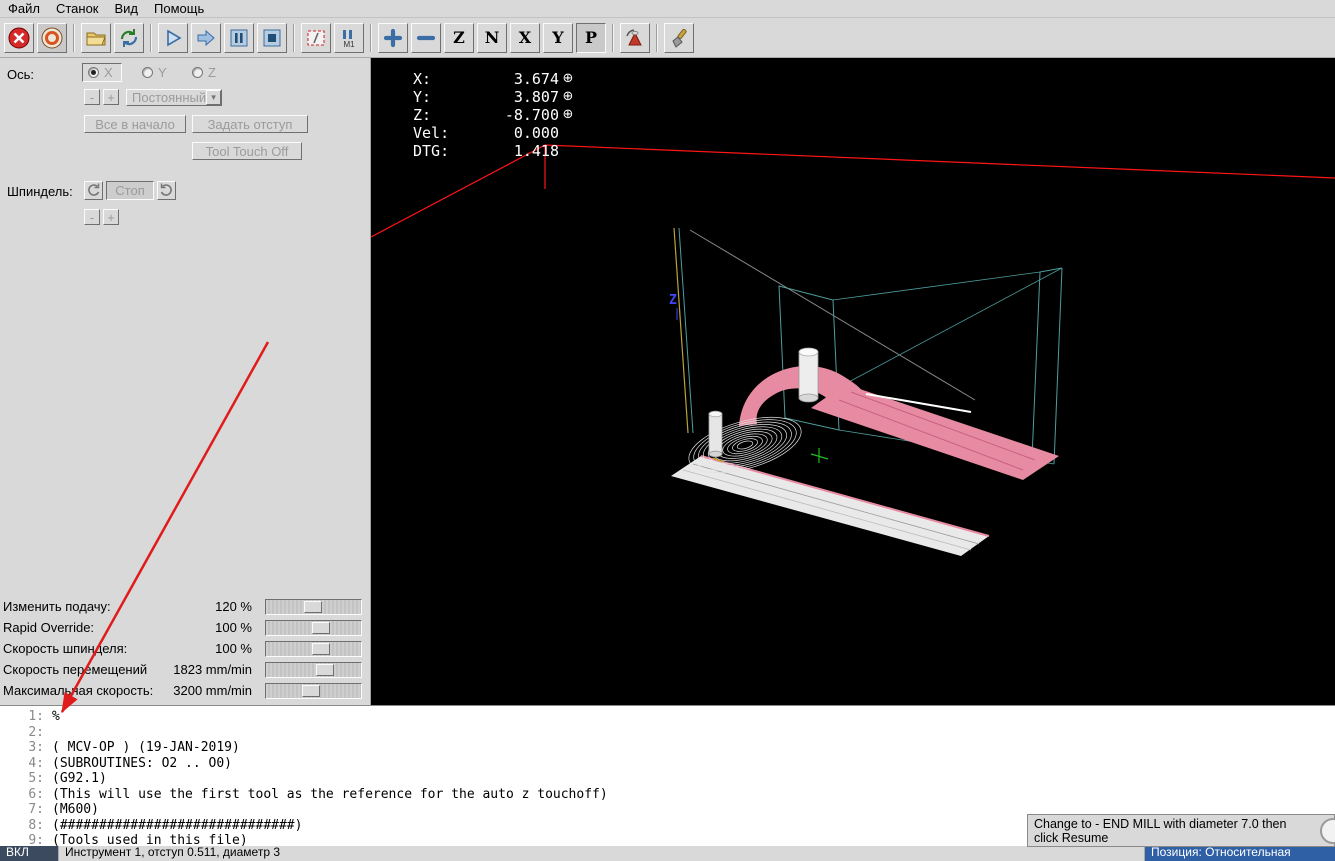 This screenshot has height=861, width=1335. I want to click on rotate-view-button, so click(635, 38).